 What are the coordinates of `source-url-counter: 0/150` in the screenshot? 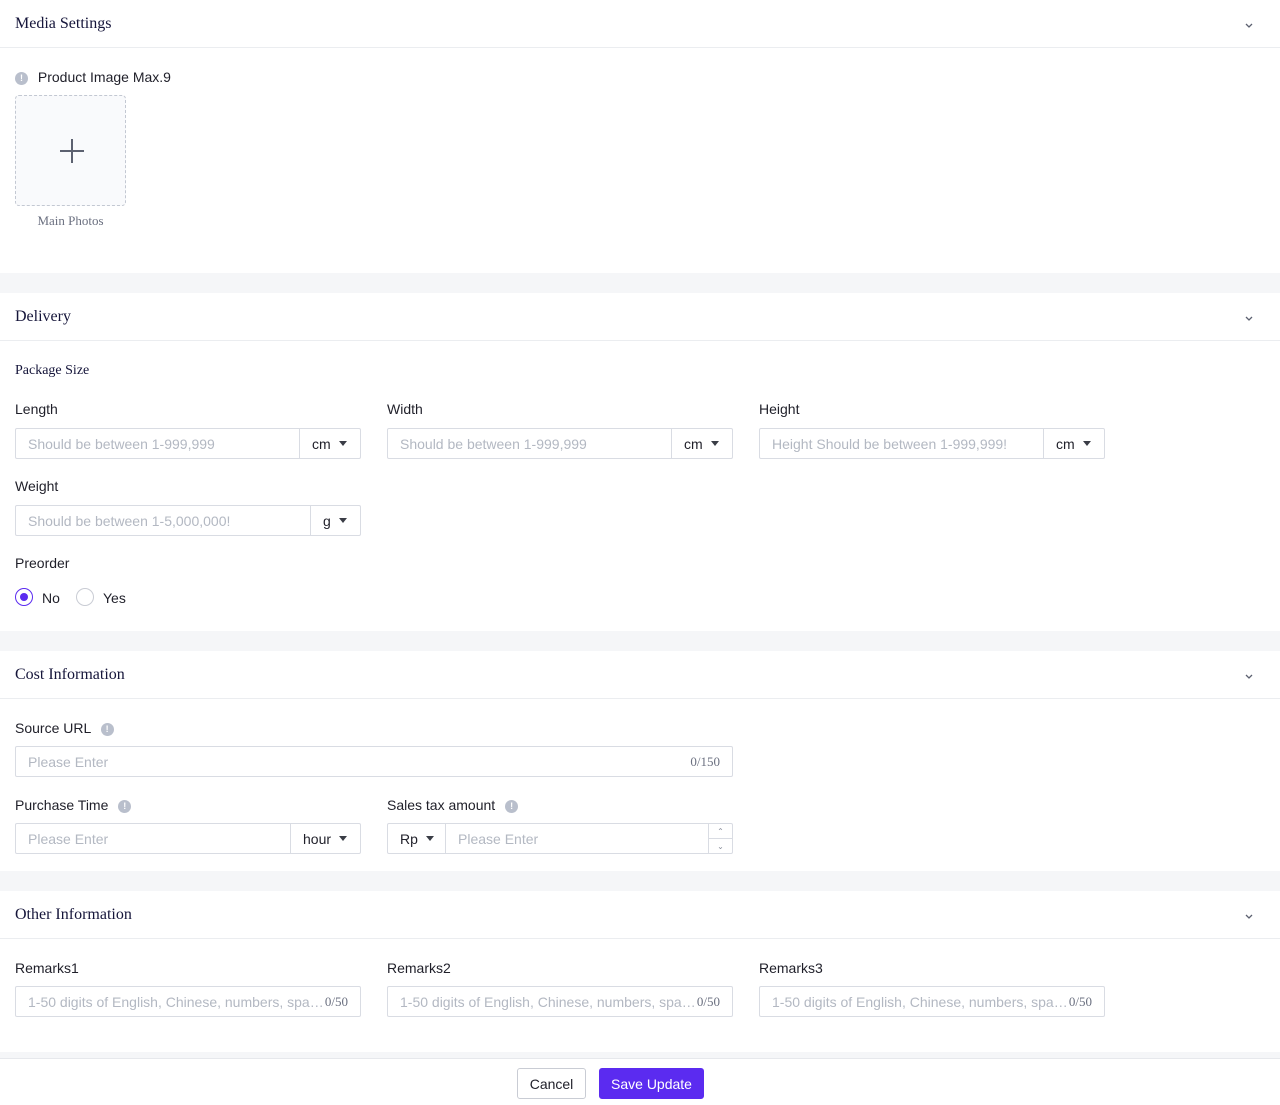 It's located at (705, 761).